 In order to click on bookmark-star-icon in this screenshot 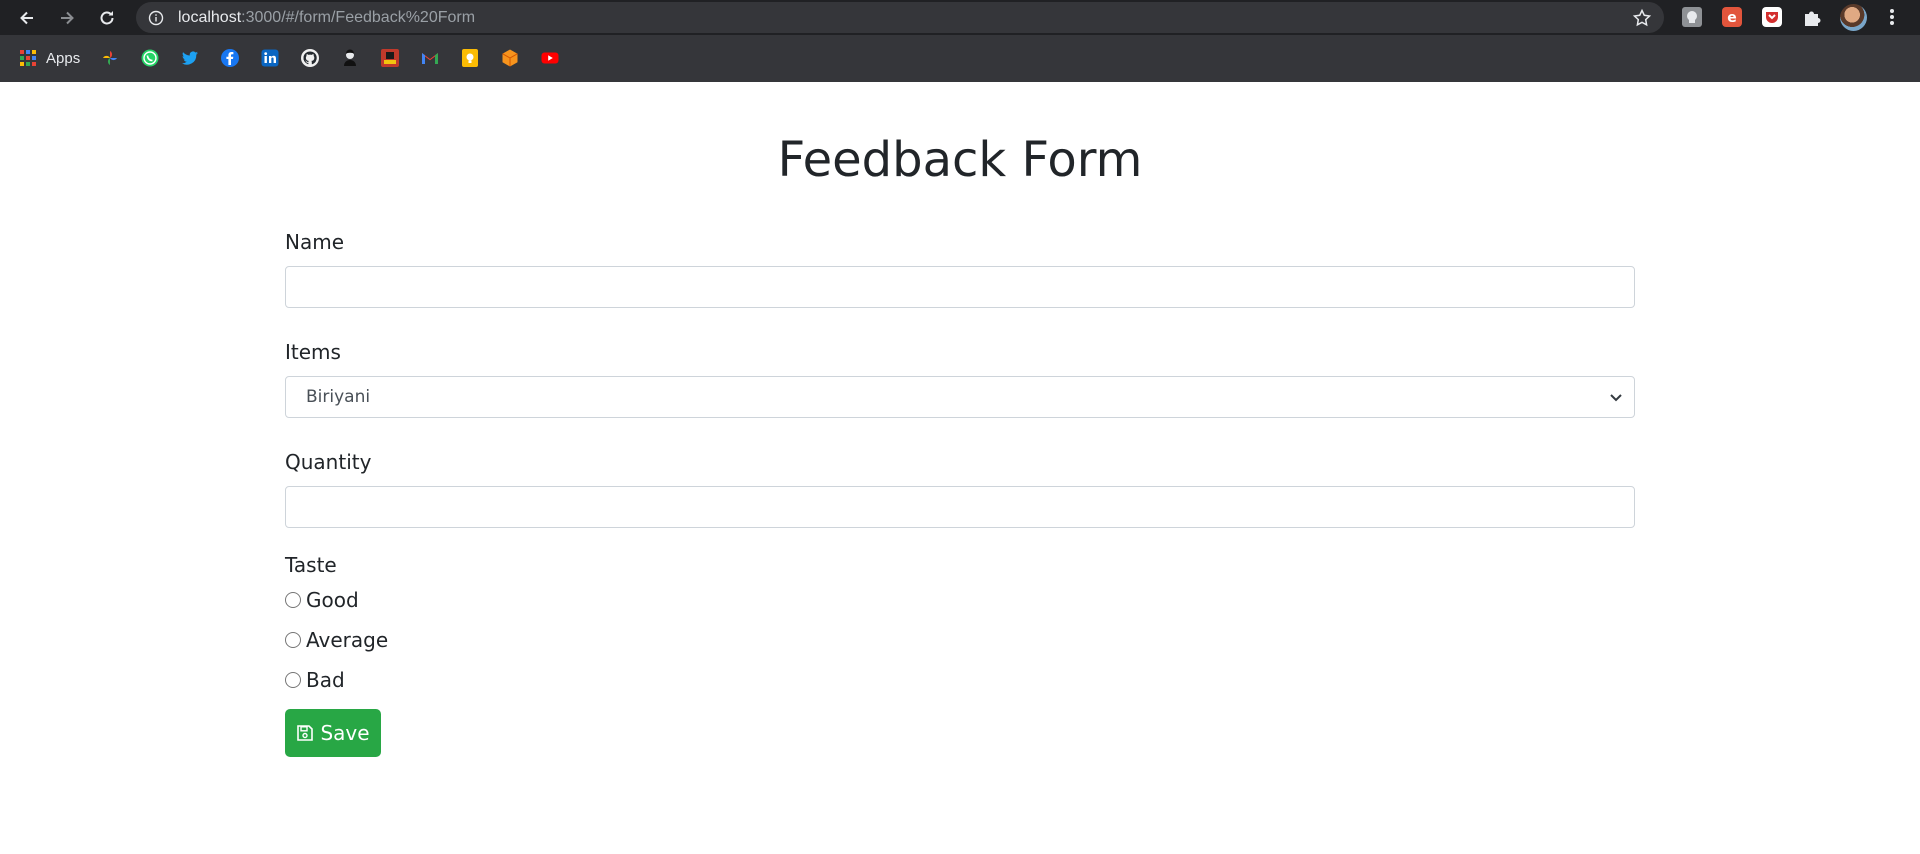, I will do `click(1642, 18)`.